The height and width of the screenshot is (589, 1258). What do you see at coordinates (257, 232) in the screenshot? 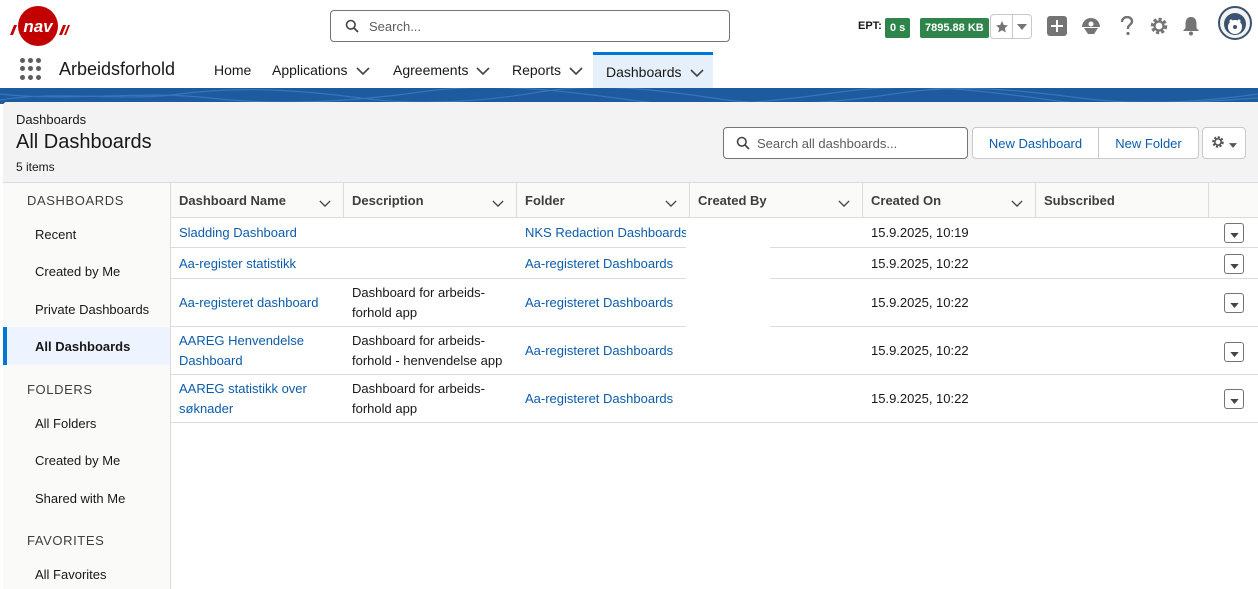
I see `dashboard-name-link: Sladding Dashboard` at bounding box center [257, 232].